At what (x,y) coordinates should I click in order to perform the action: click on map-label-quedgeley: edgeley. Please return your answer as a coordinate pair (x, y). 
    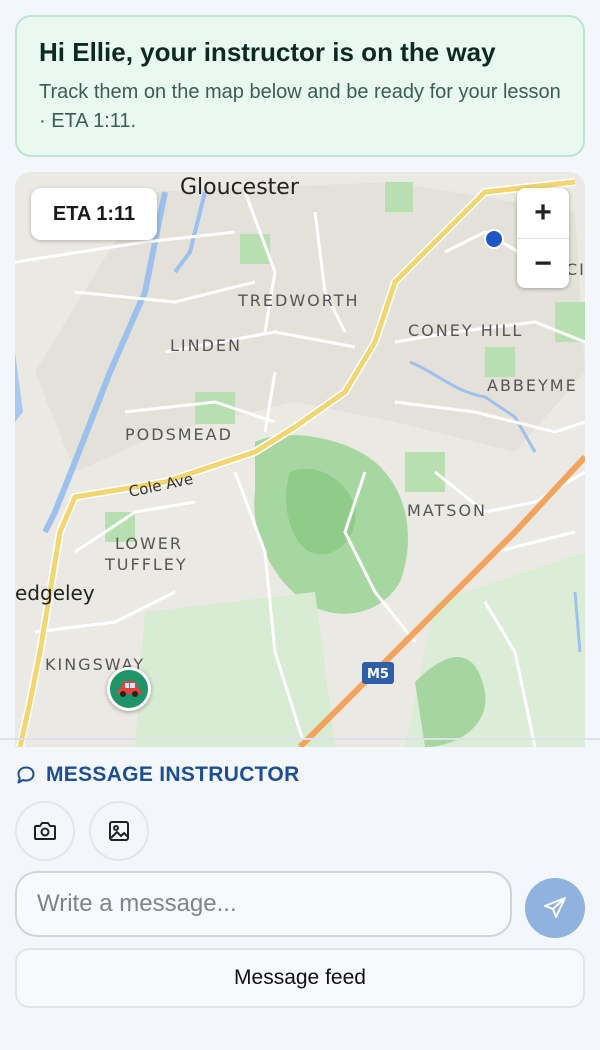
    Looking at the image, I should click on (55, 593).